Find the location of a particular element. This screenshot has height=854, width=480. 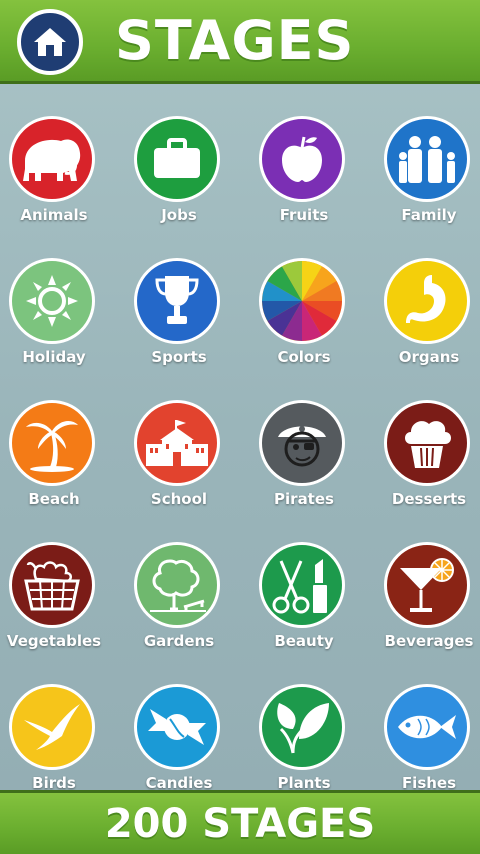

stage-tile-school: School is located at coordinates (179, 457).